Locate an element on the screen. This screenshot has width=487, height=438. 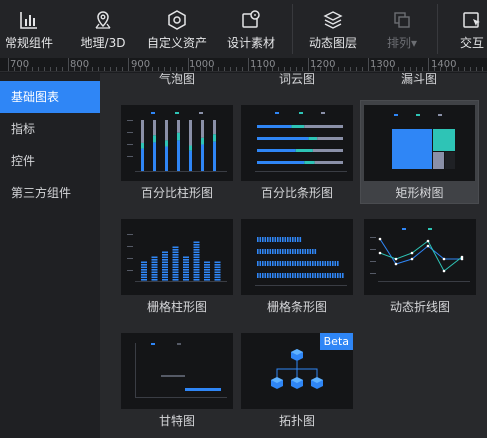
component-card-grid-bar: 栅格条形图 is located at coordinates (297, 269).